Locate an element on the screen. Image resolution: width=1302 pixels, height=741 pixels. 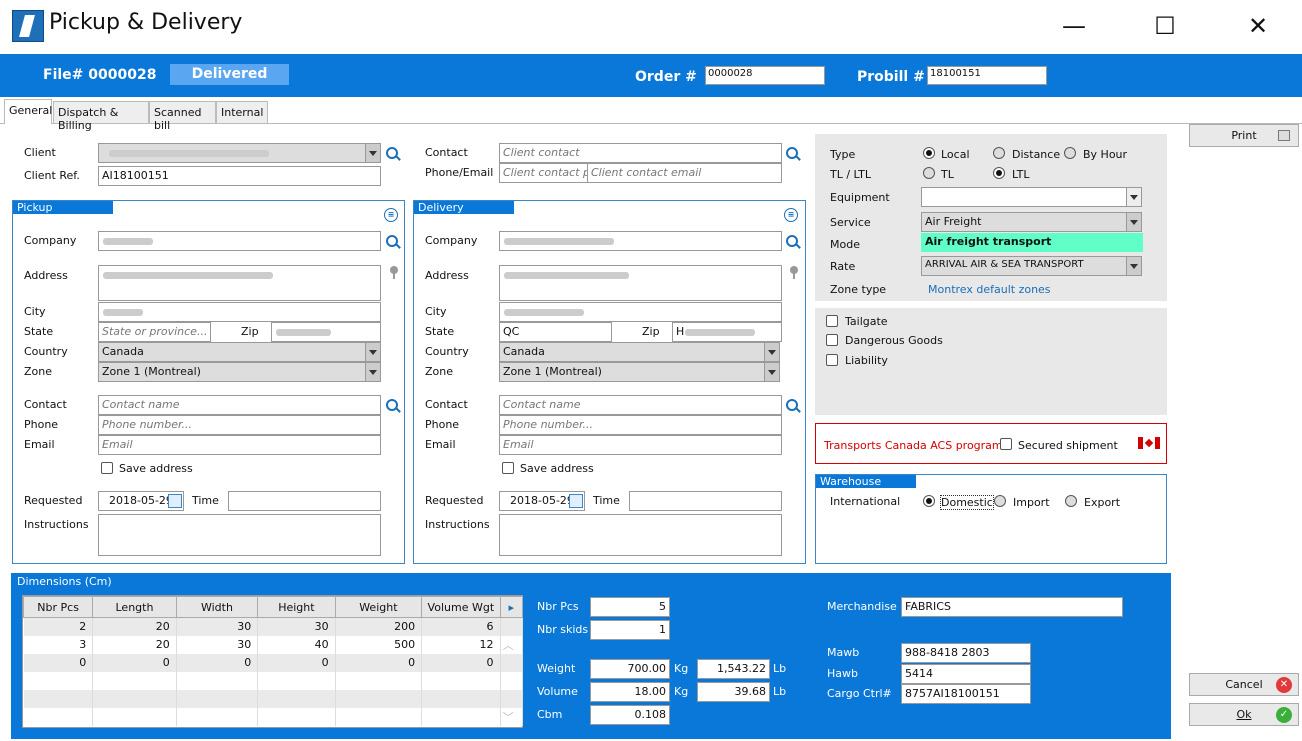
delivery-contact-input: Contact name is located at coordinates (640, 405).